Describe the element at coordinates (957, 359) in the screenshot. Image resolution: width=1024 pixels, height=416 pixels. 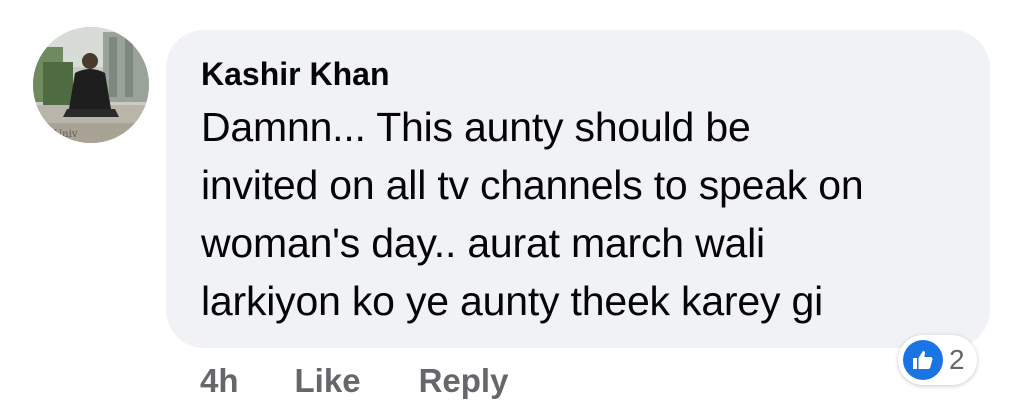
I see `reaction-count: 2` at that location.